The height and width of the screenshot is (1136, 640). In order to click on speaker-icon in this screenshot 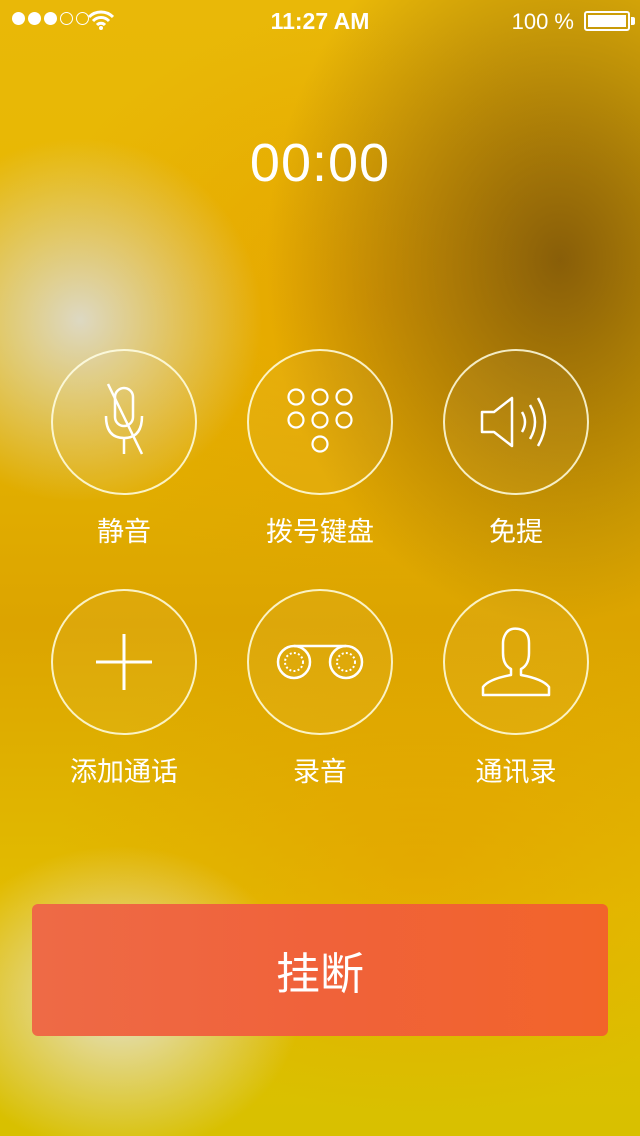, I will do `click(513, 422)`.